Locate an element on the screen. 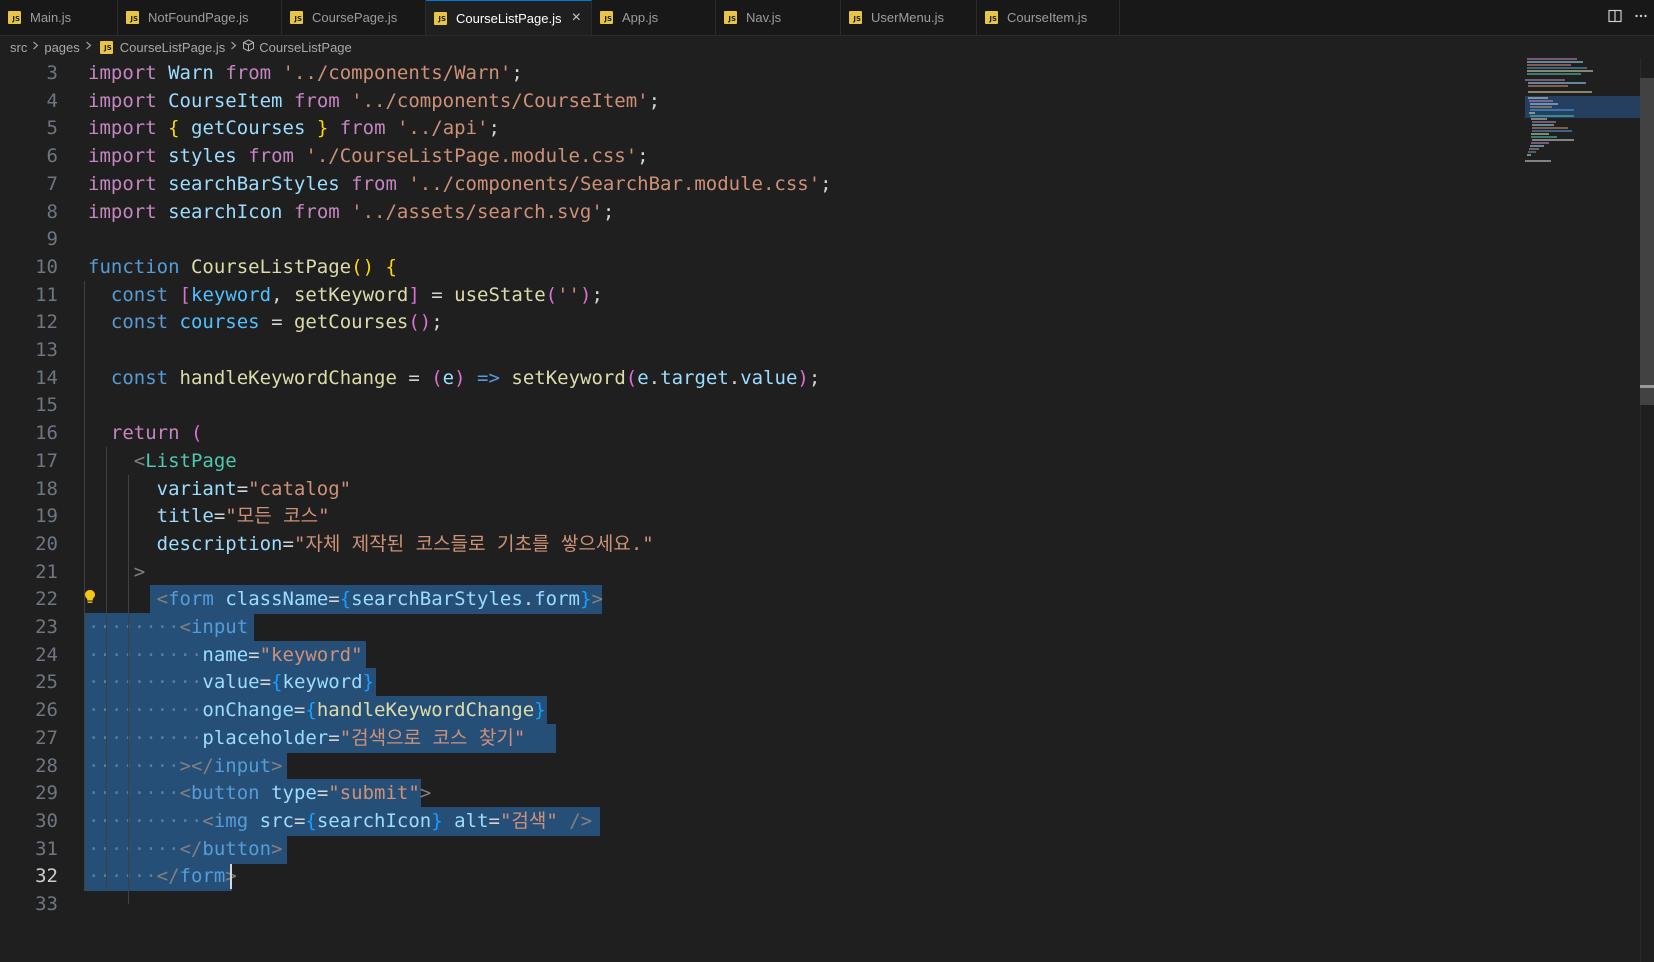 The width and height of the screenshot is (1654, 962). lightbulb-icon is located at coordinates (90, 599).